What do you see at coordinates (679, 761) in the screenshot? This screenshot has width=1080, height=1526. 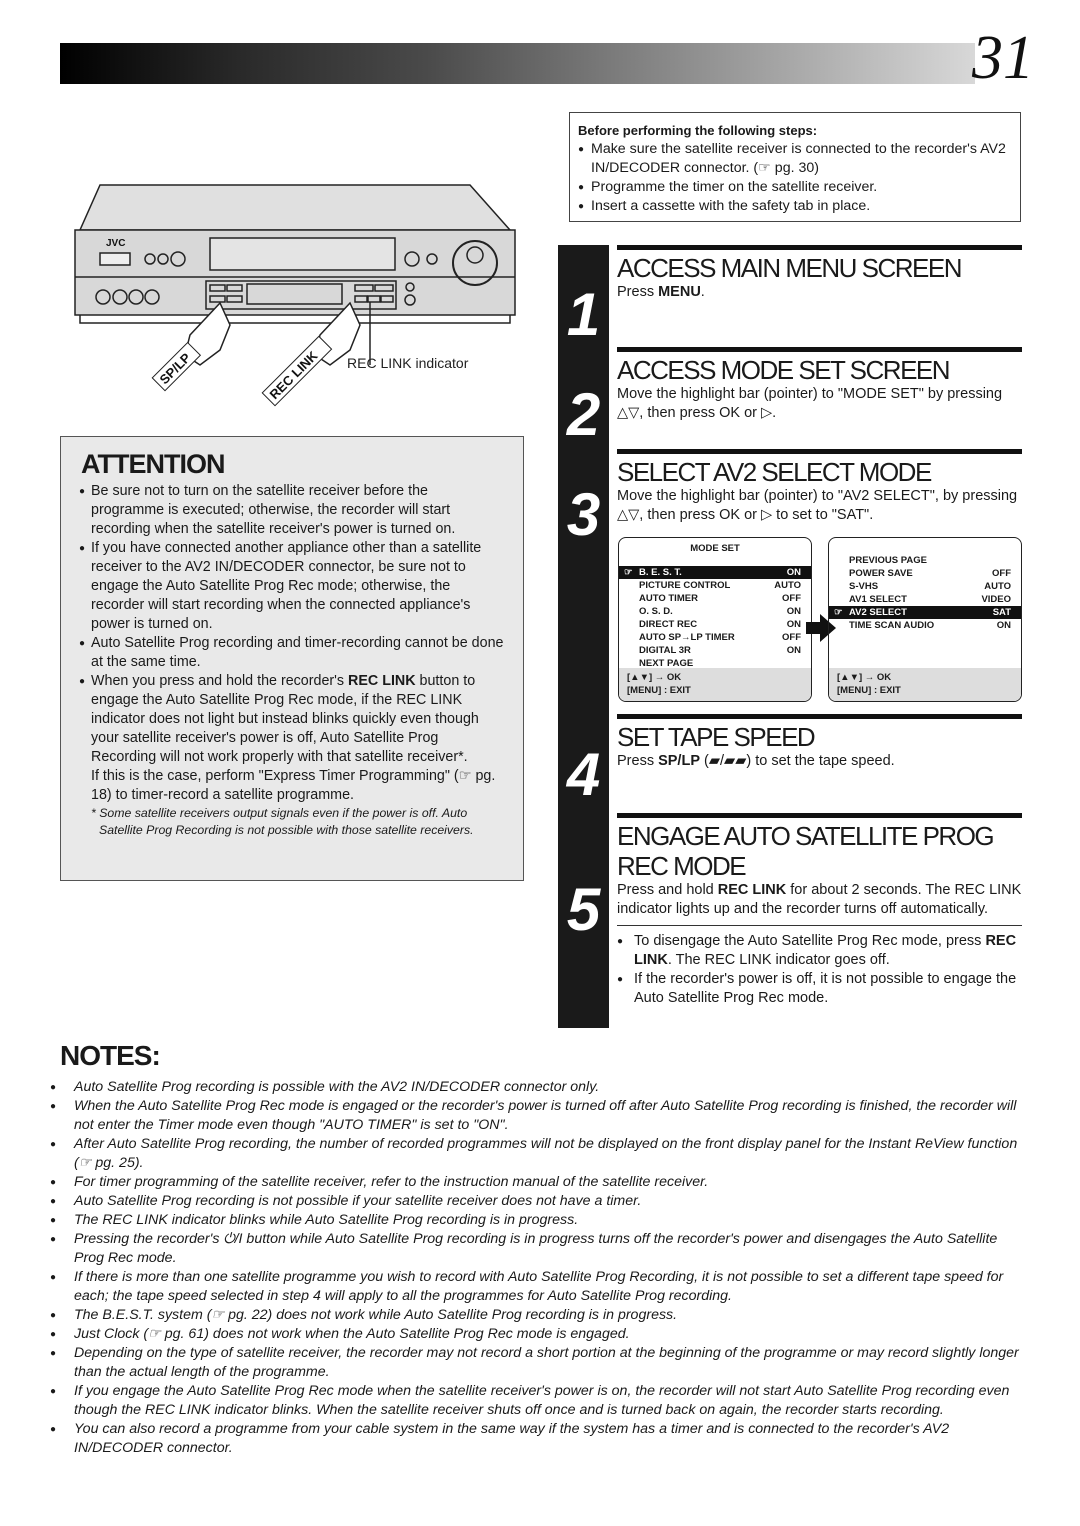 I see `sp-lp-bold: SP/LP` at bounding box center [679, 761].